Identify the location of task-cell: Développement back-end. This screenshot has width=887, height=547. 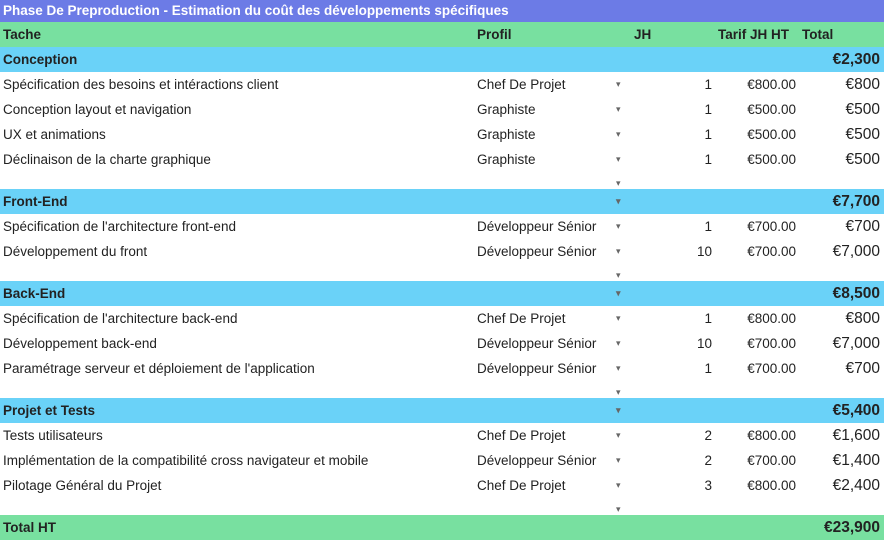
(80, 343).